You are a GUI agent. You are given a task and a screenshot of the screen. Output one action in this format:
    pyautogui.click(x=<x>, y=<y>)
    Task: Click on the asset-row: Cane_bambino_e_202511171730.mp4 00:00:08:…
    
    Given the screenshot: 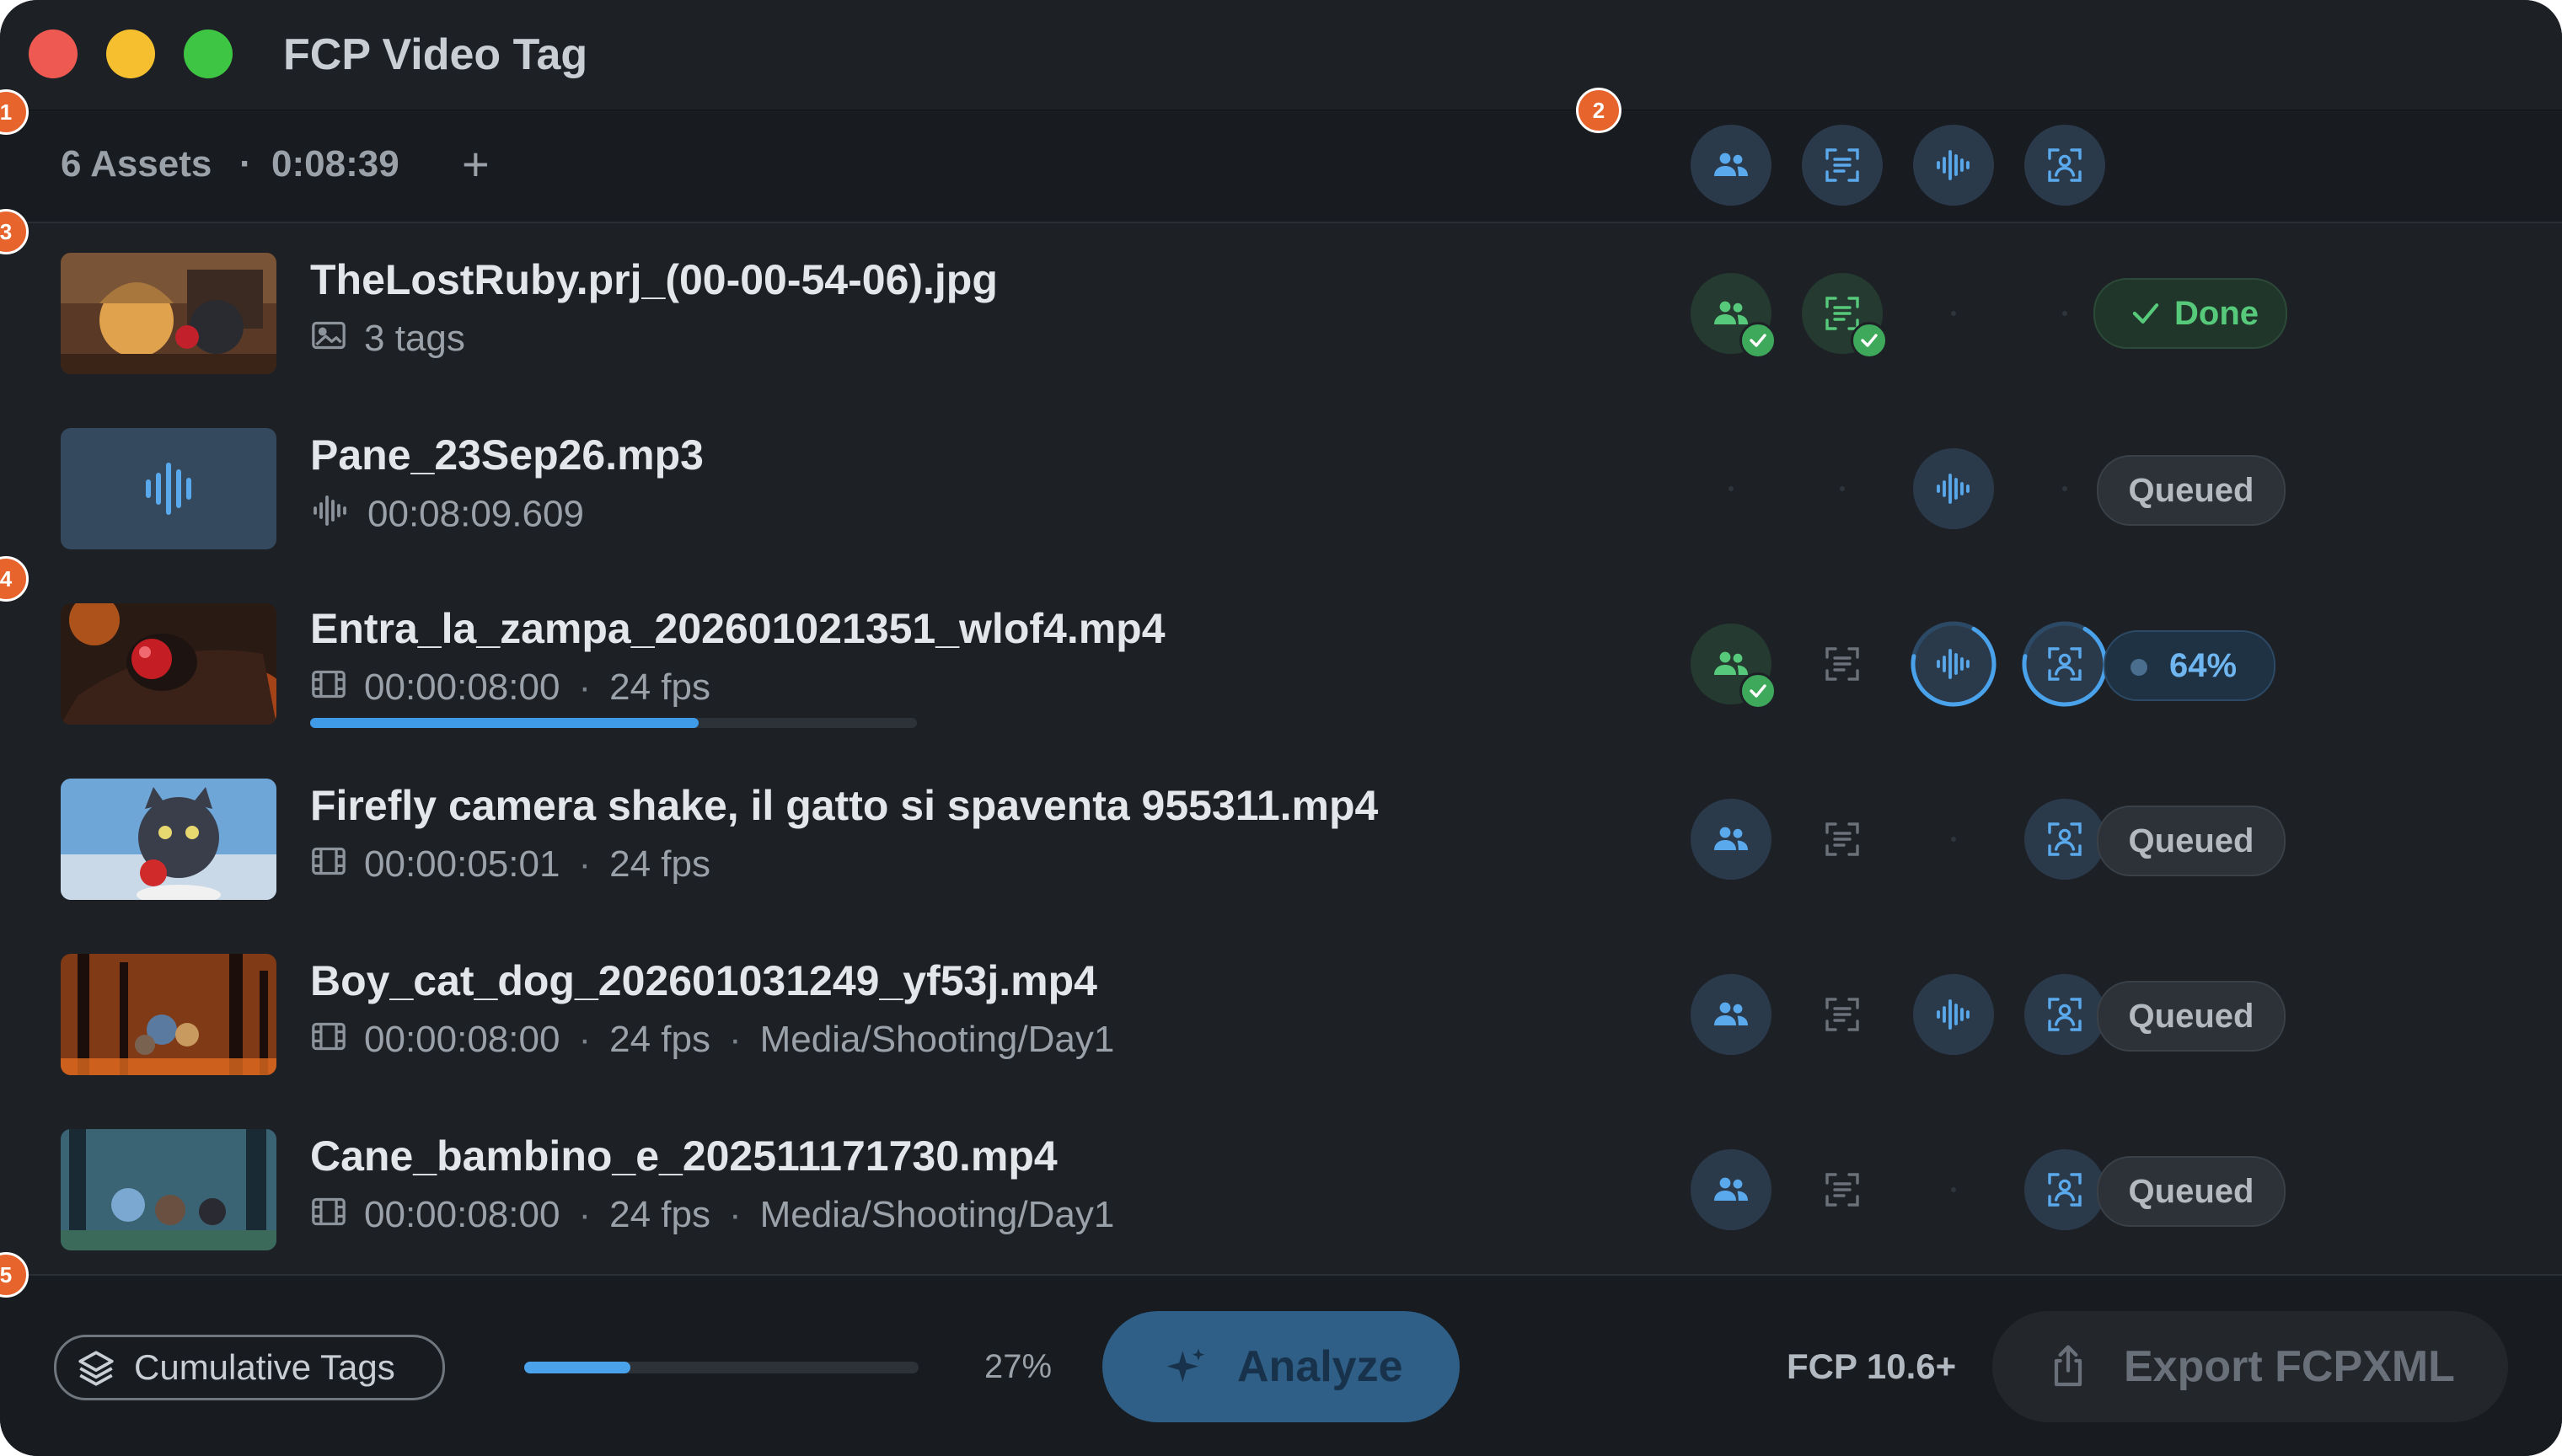 What is the action you would take?
    pyautogui.click(x=1281, y=1189)
    